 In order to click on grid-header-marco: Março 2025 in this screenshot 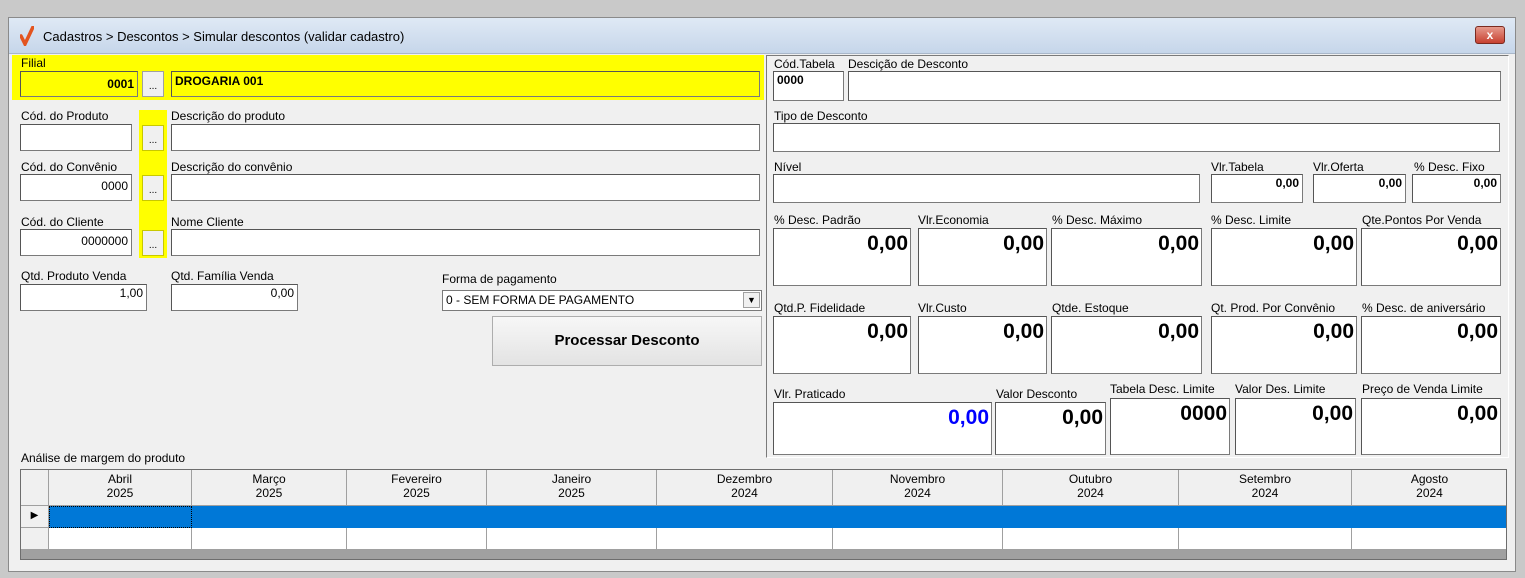, I will do `click(269, 488)`.